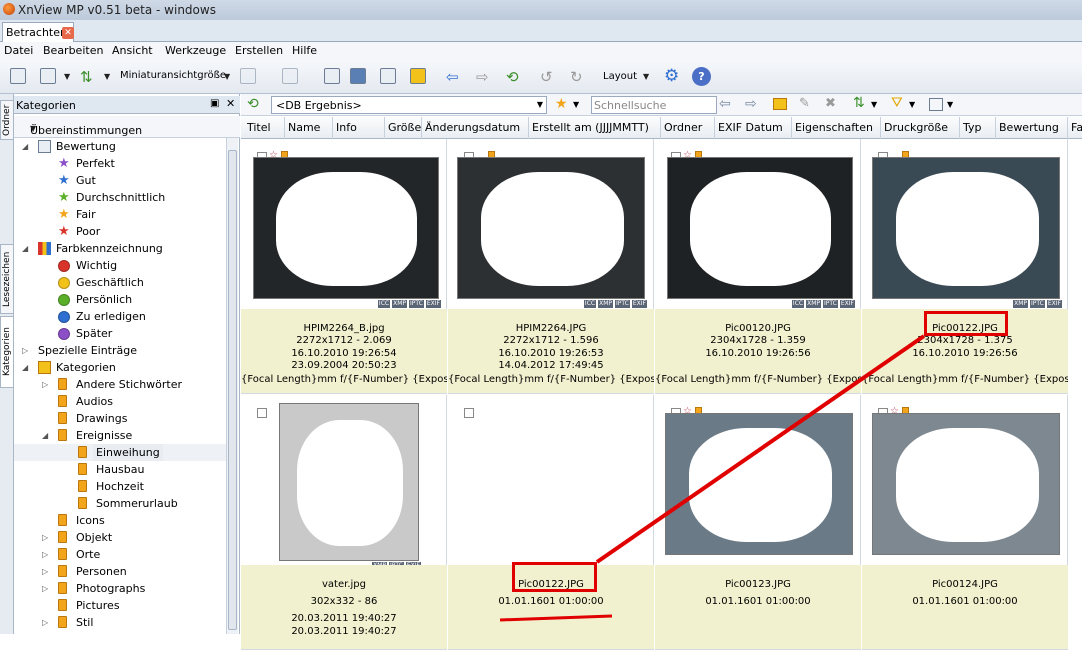 This screenshot has width=1082, height=650. What do you see at coordinates (830, 103) in the screenshot?
I see `delete-icon: ✖` at bounding box center [830, 103].